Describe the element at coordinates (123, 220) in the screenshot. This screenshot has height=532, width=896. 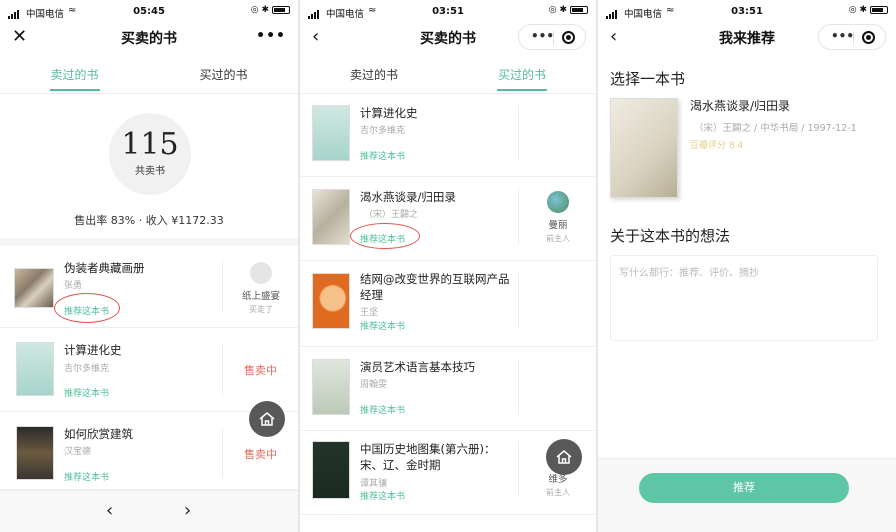
I see `rate-value: 83%` at that location.